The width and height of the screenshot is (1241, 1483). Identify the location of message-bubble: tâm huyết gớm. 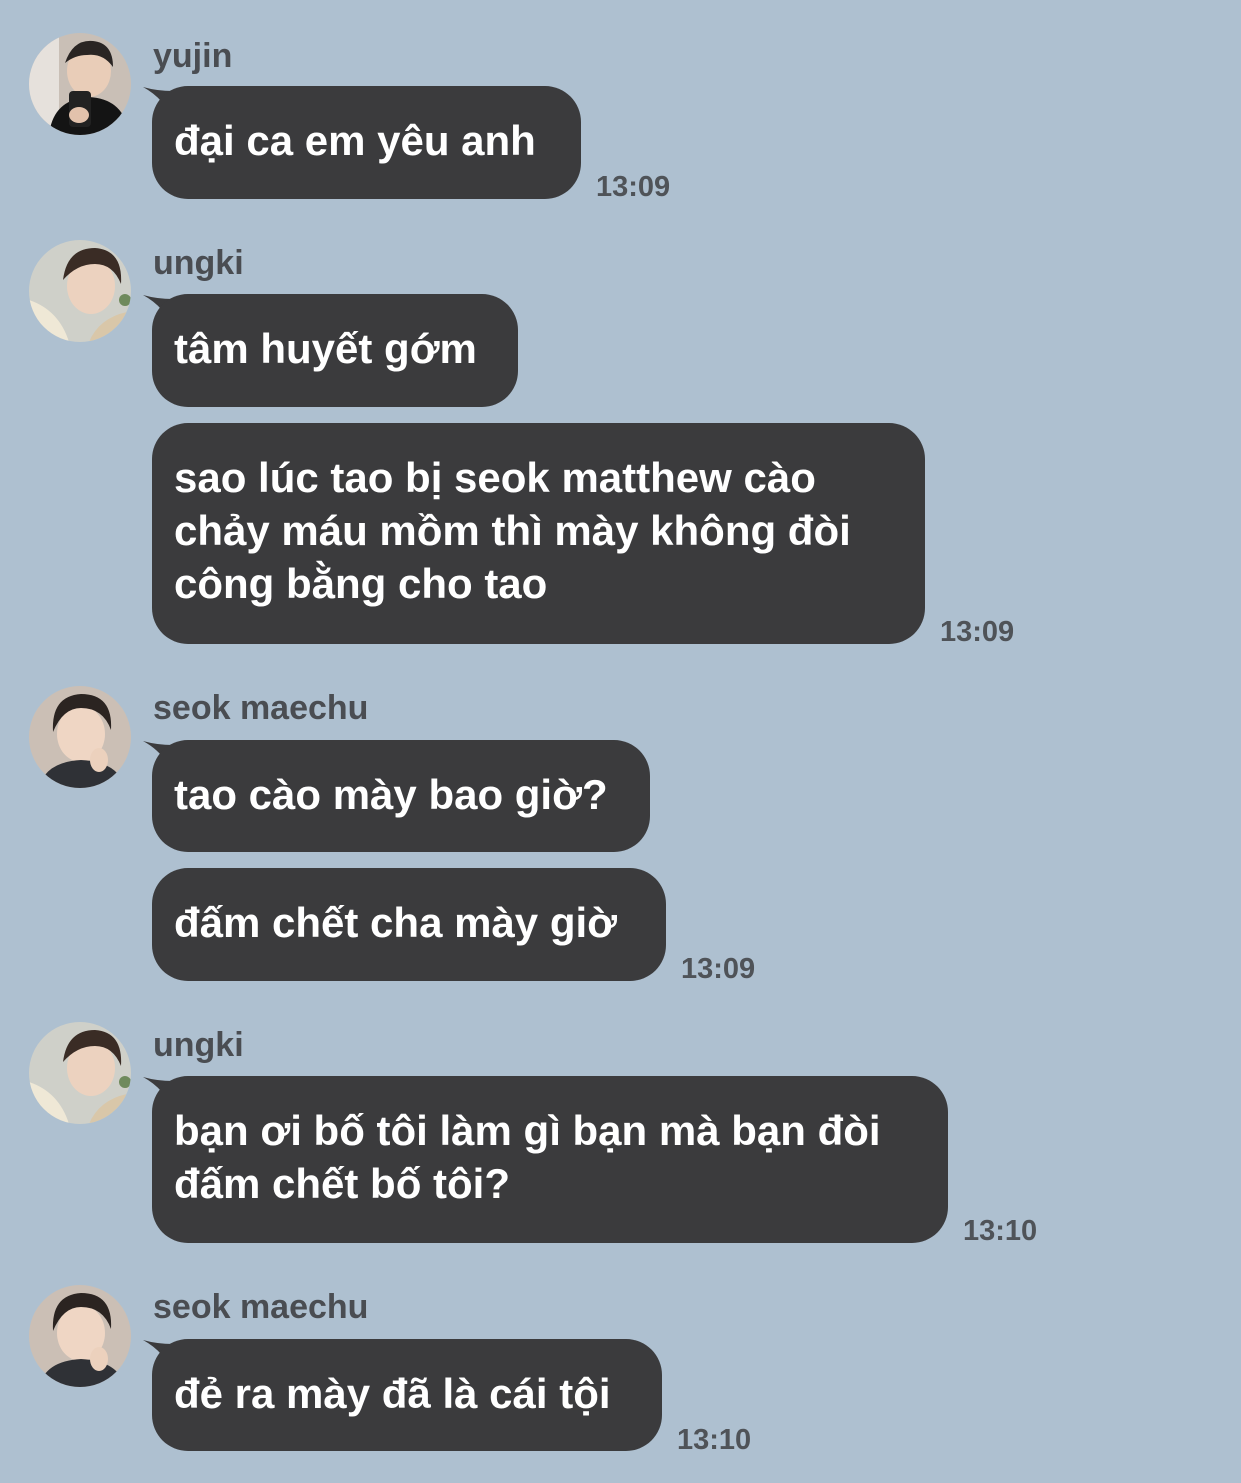
(335, 350).